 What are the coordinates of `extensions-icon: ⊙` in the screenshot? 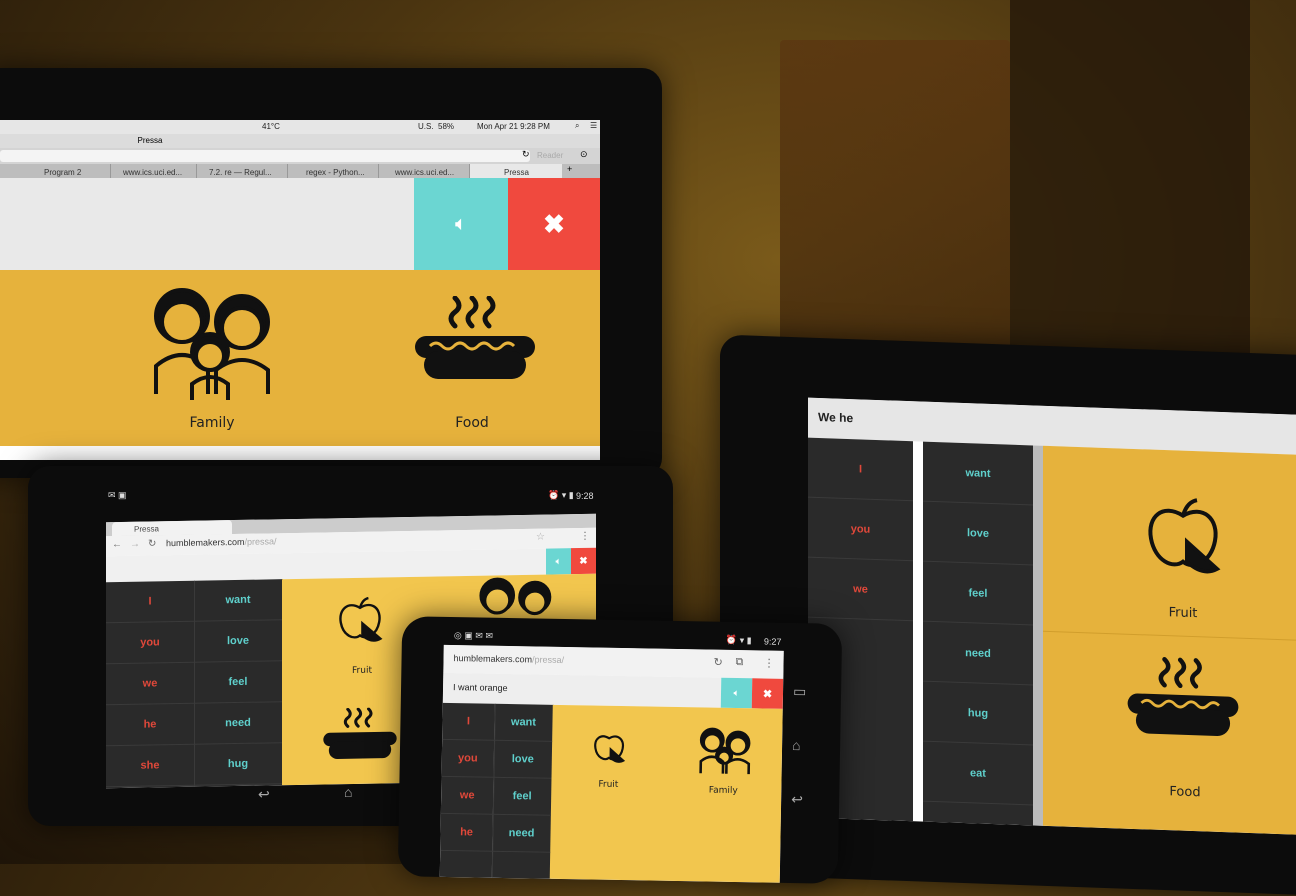 It's located at (584, 154).